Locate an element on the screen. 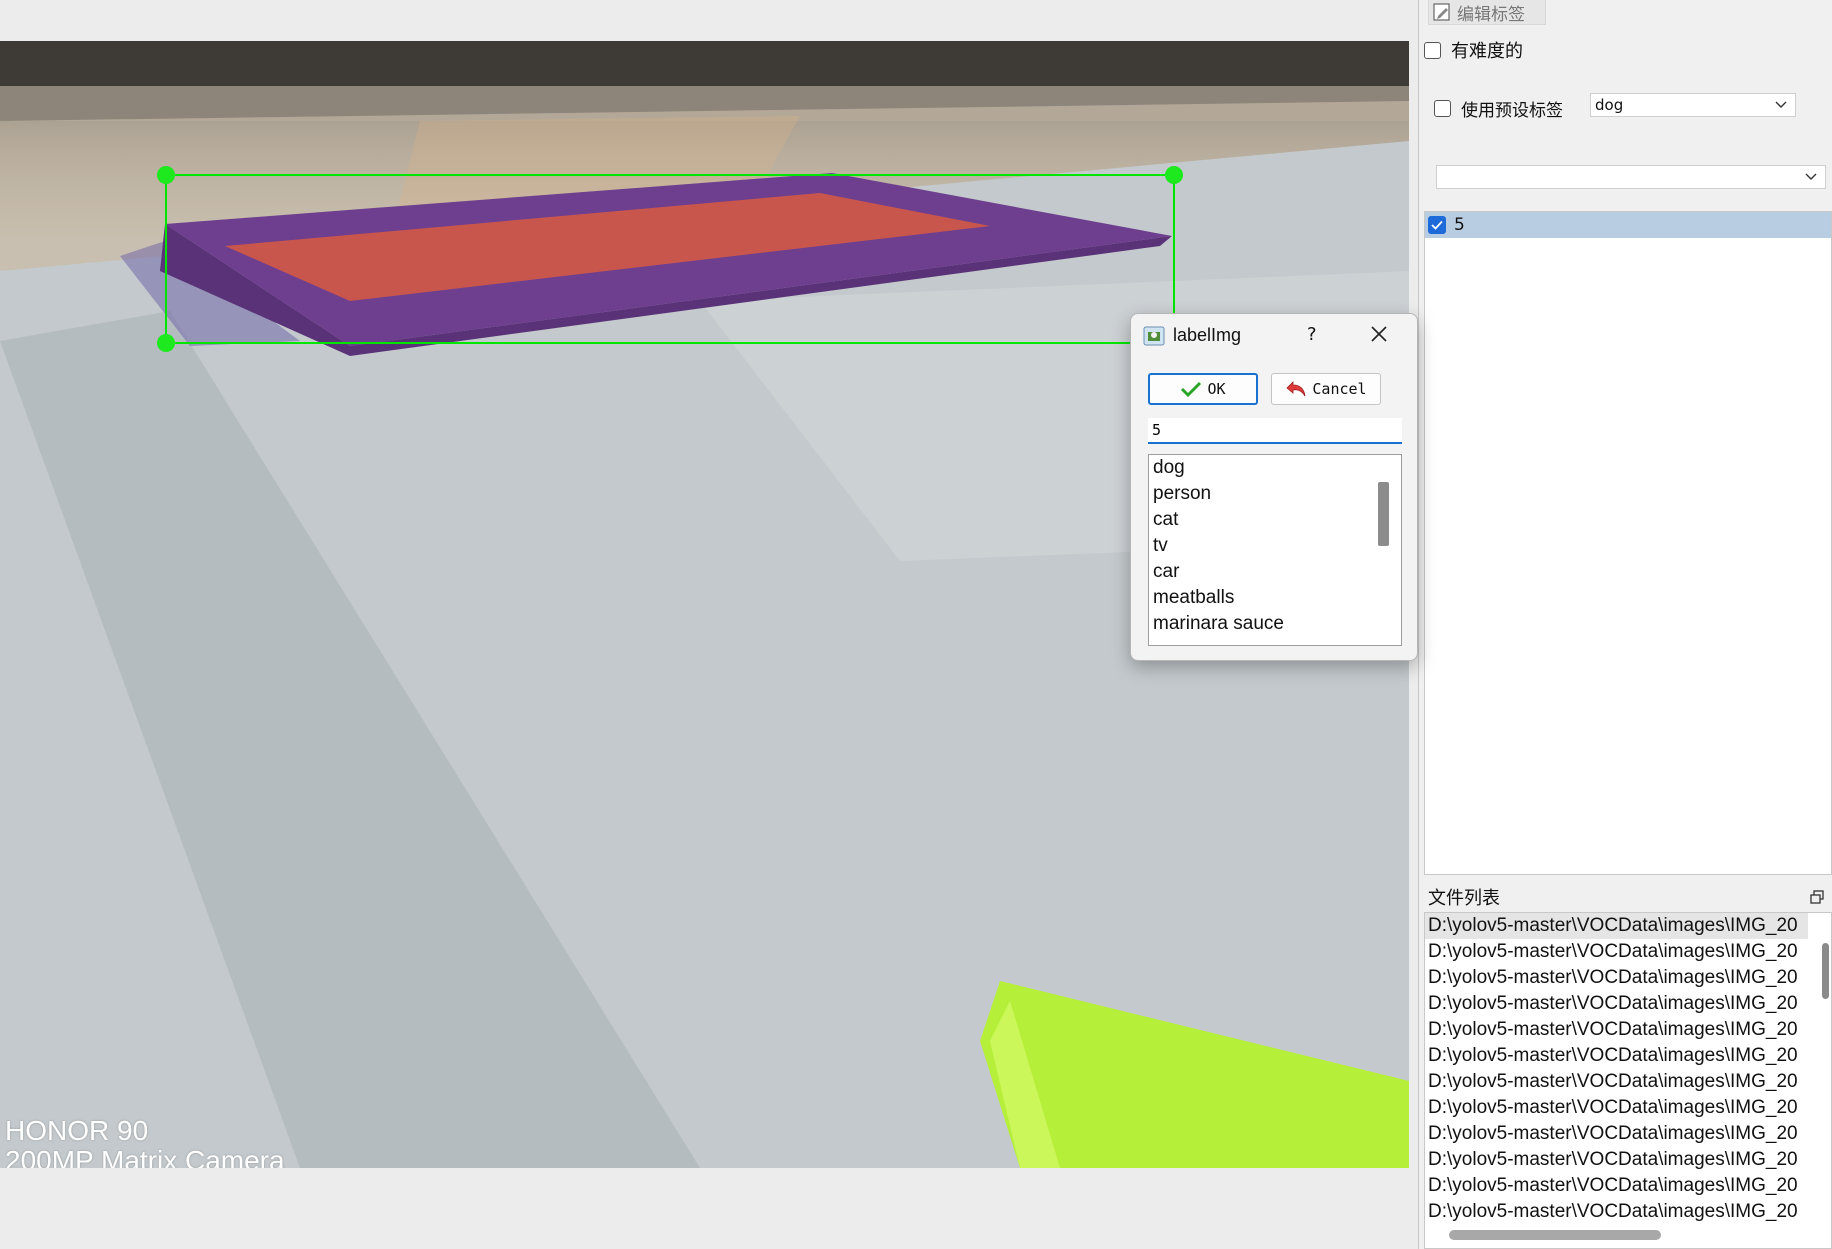 This screenshot has height=1249, width=1832. suggestion-item: cat is located at coordinates (1275, 520).